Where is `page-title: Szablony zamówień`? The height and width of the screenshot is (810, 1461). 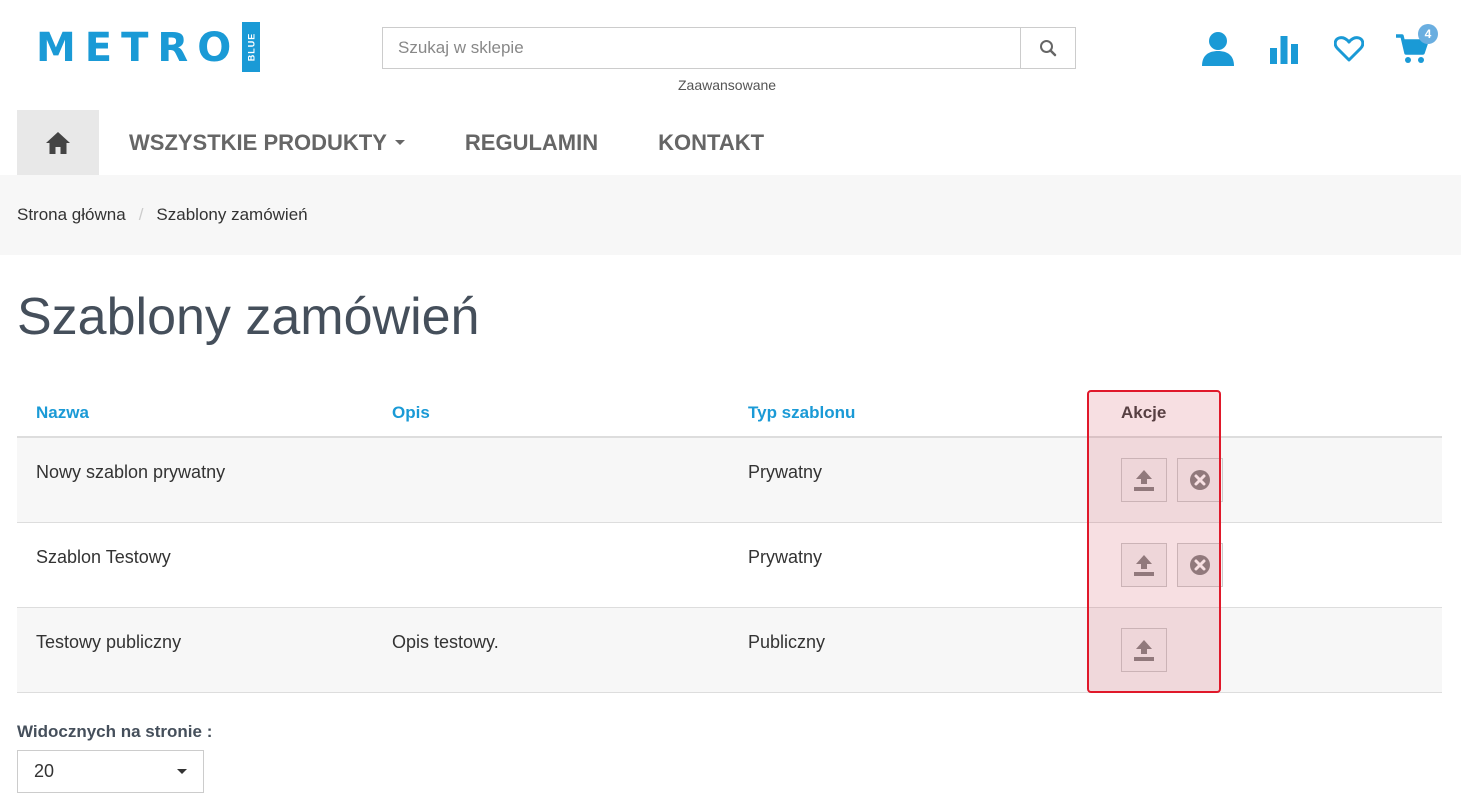 page-title: Szablony zamówień is located at coordinates (248, 317).